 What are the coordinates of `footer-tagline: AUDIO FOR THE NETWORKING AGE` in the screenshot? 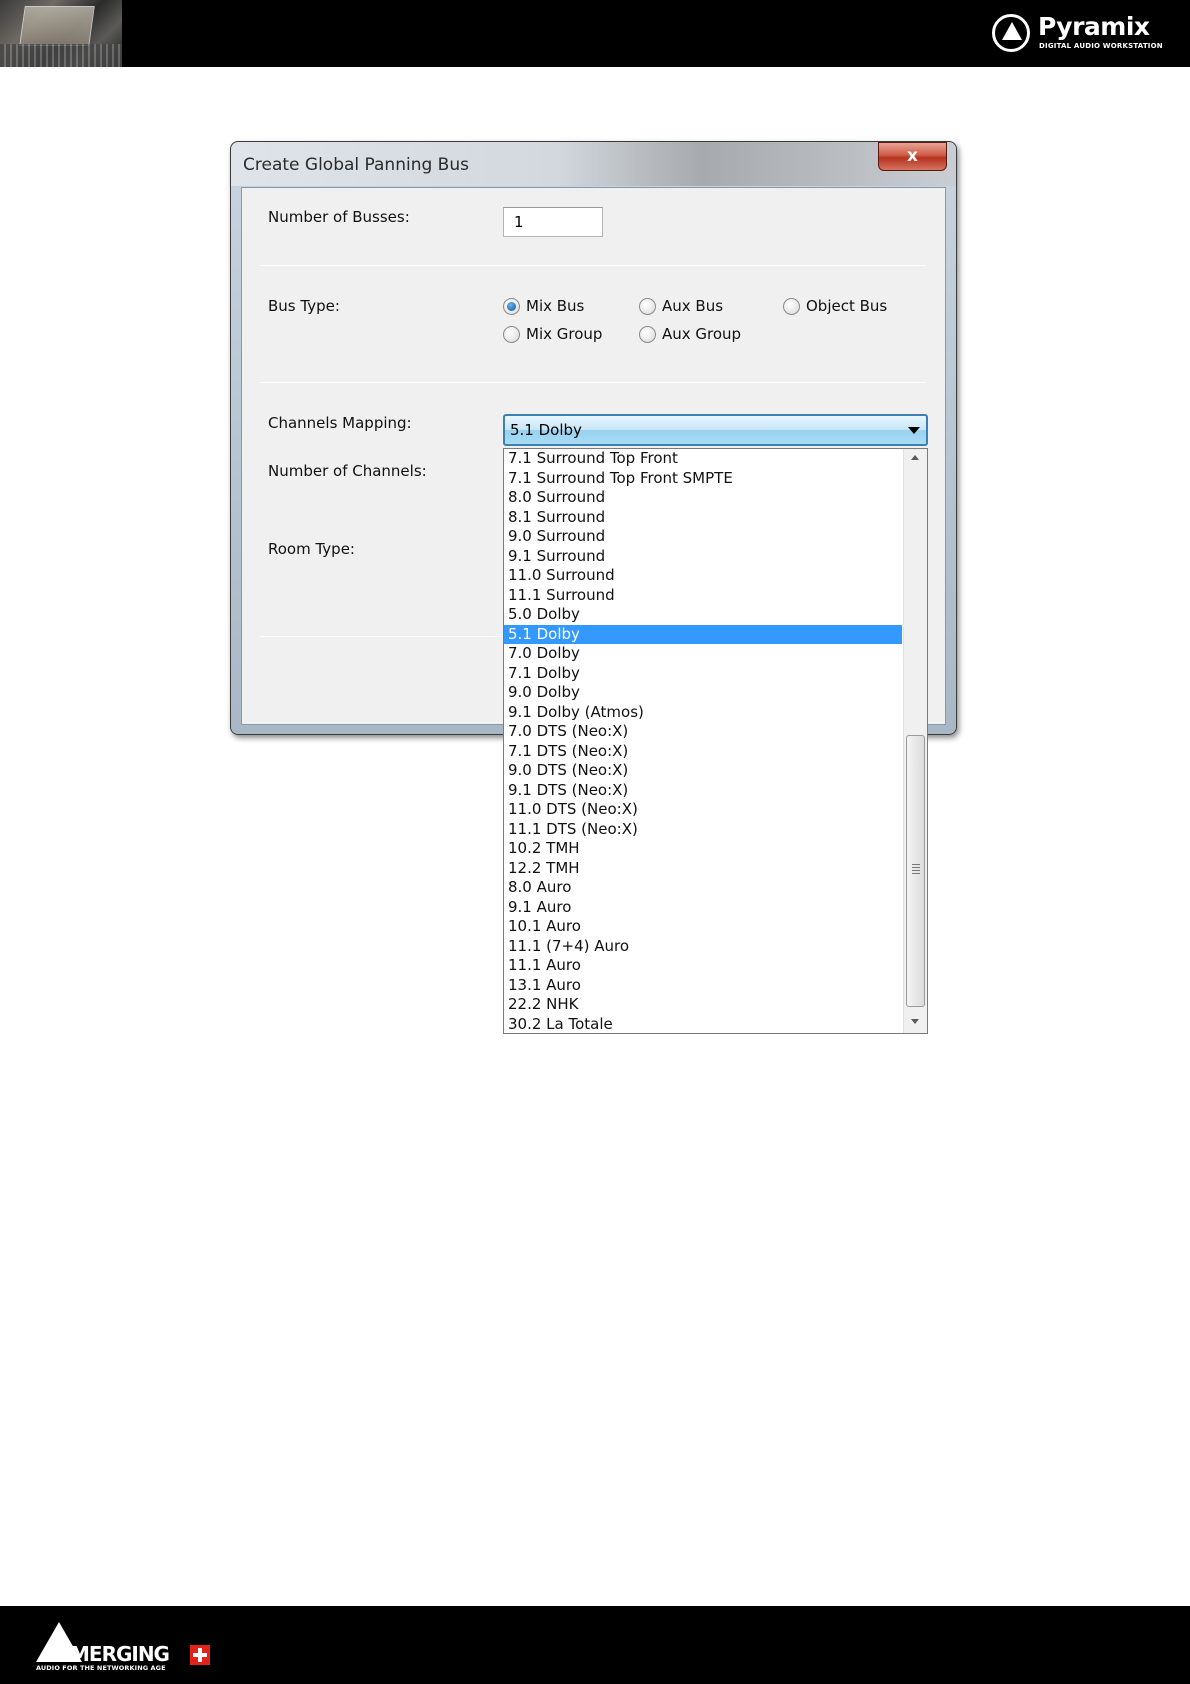 It's located at (101, 1668).